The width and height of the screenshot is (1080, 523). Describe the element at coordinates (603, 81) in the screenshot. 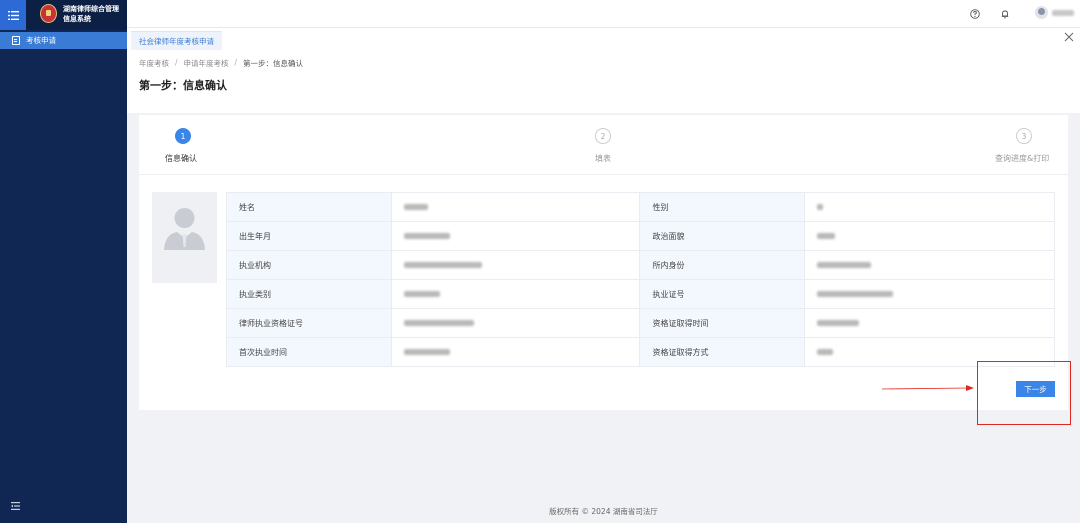

I see `page-header: 年度考核 / 申请年度考核 / 第一步：信息确认 第一步：信息确认` at that location.